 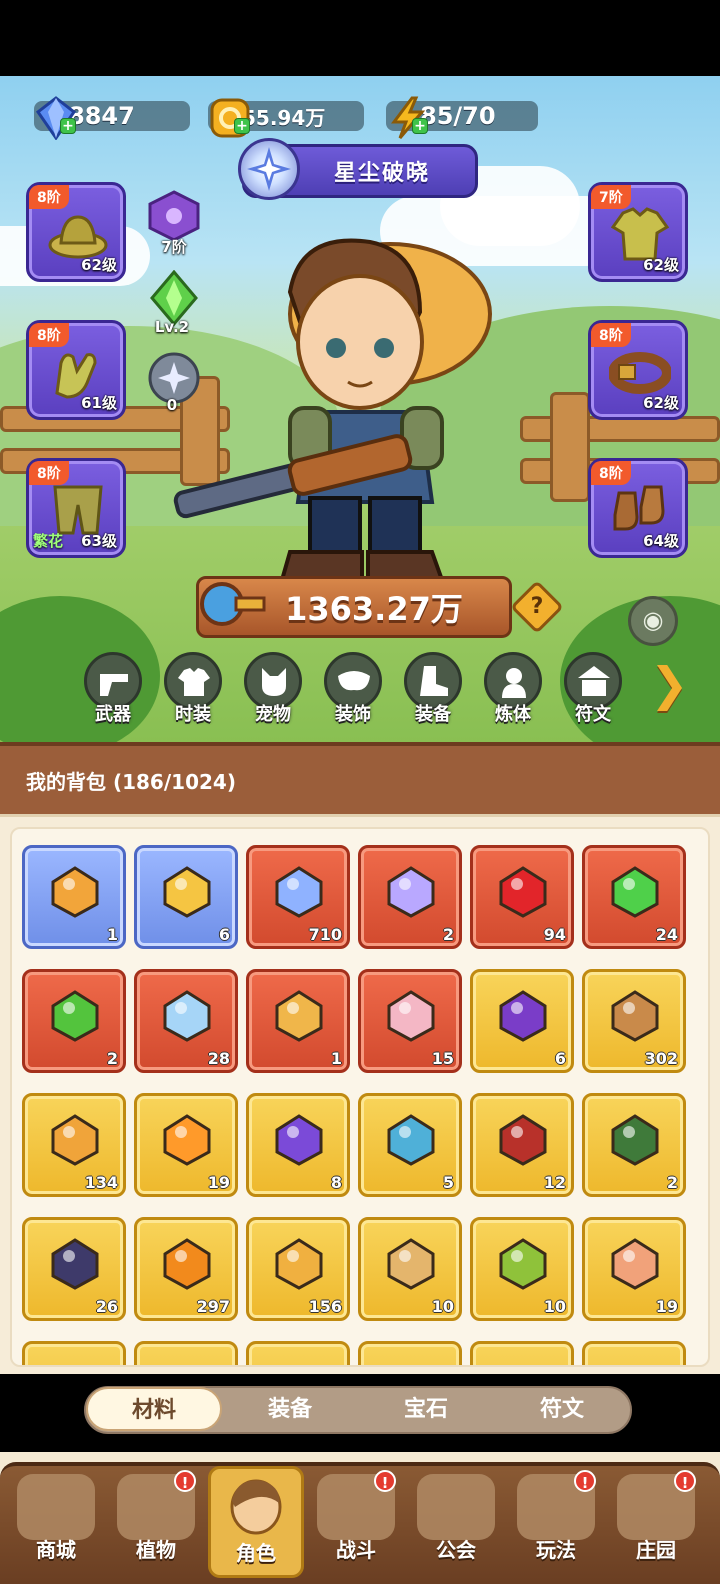 What do you see at coordinates (156, 1522) in the screenshot?
I see `nav-plants: 植物!` at bounding box center [156, 1522].